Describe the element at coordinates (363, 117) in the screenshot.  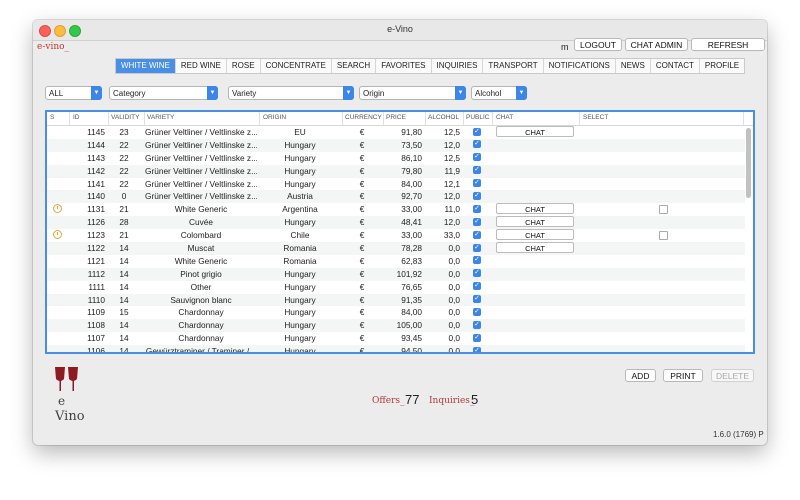
I see `col-currency: CURRENCY` at that location.